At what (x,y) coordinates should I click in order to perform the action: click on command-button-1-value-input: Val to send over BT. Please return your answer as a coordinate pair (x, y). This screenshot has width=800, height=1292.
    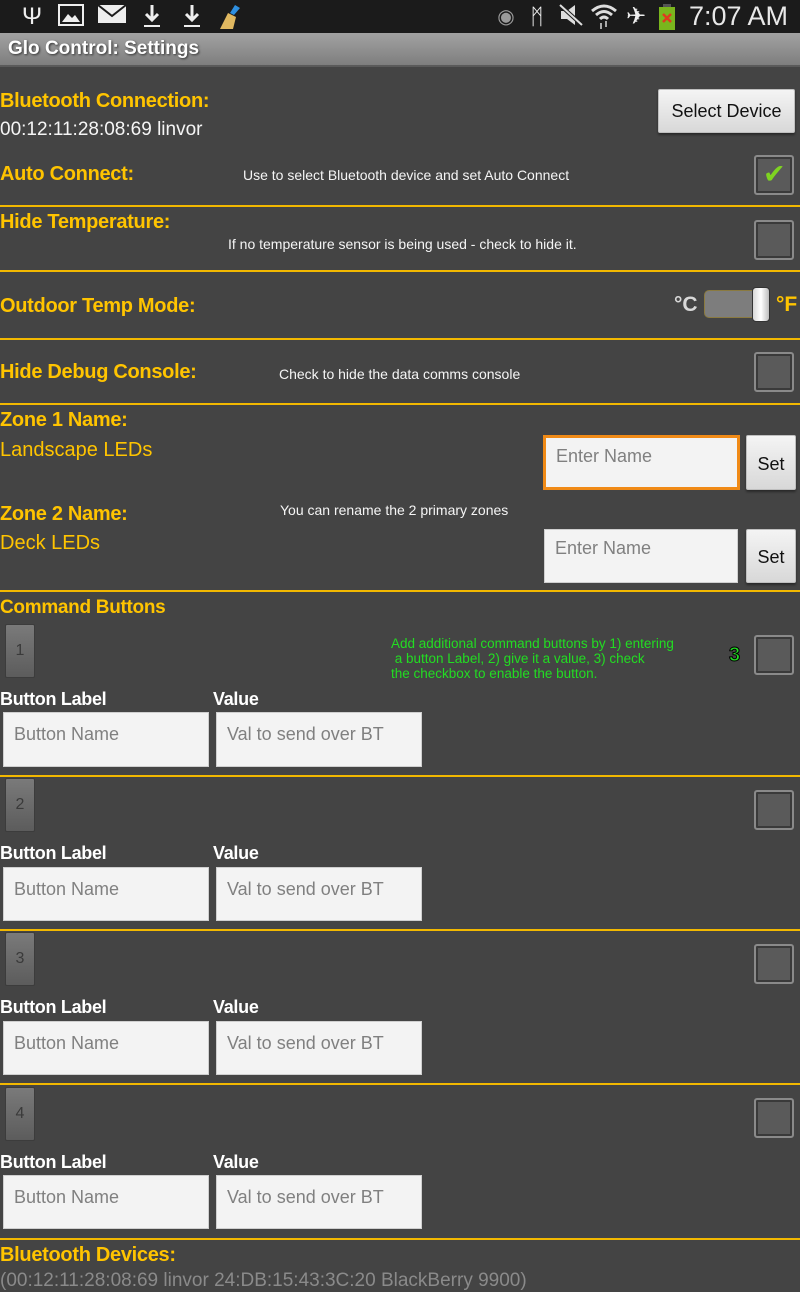
    Looking at the image, I should click on (319, 739).